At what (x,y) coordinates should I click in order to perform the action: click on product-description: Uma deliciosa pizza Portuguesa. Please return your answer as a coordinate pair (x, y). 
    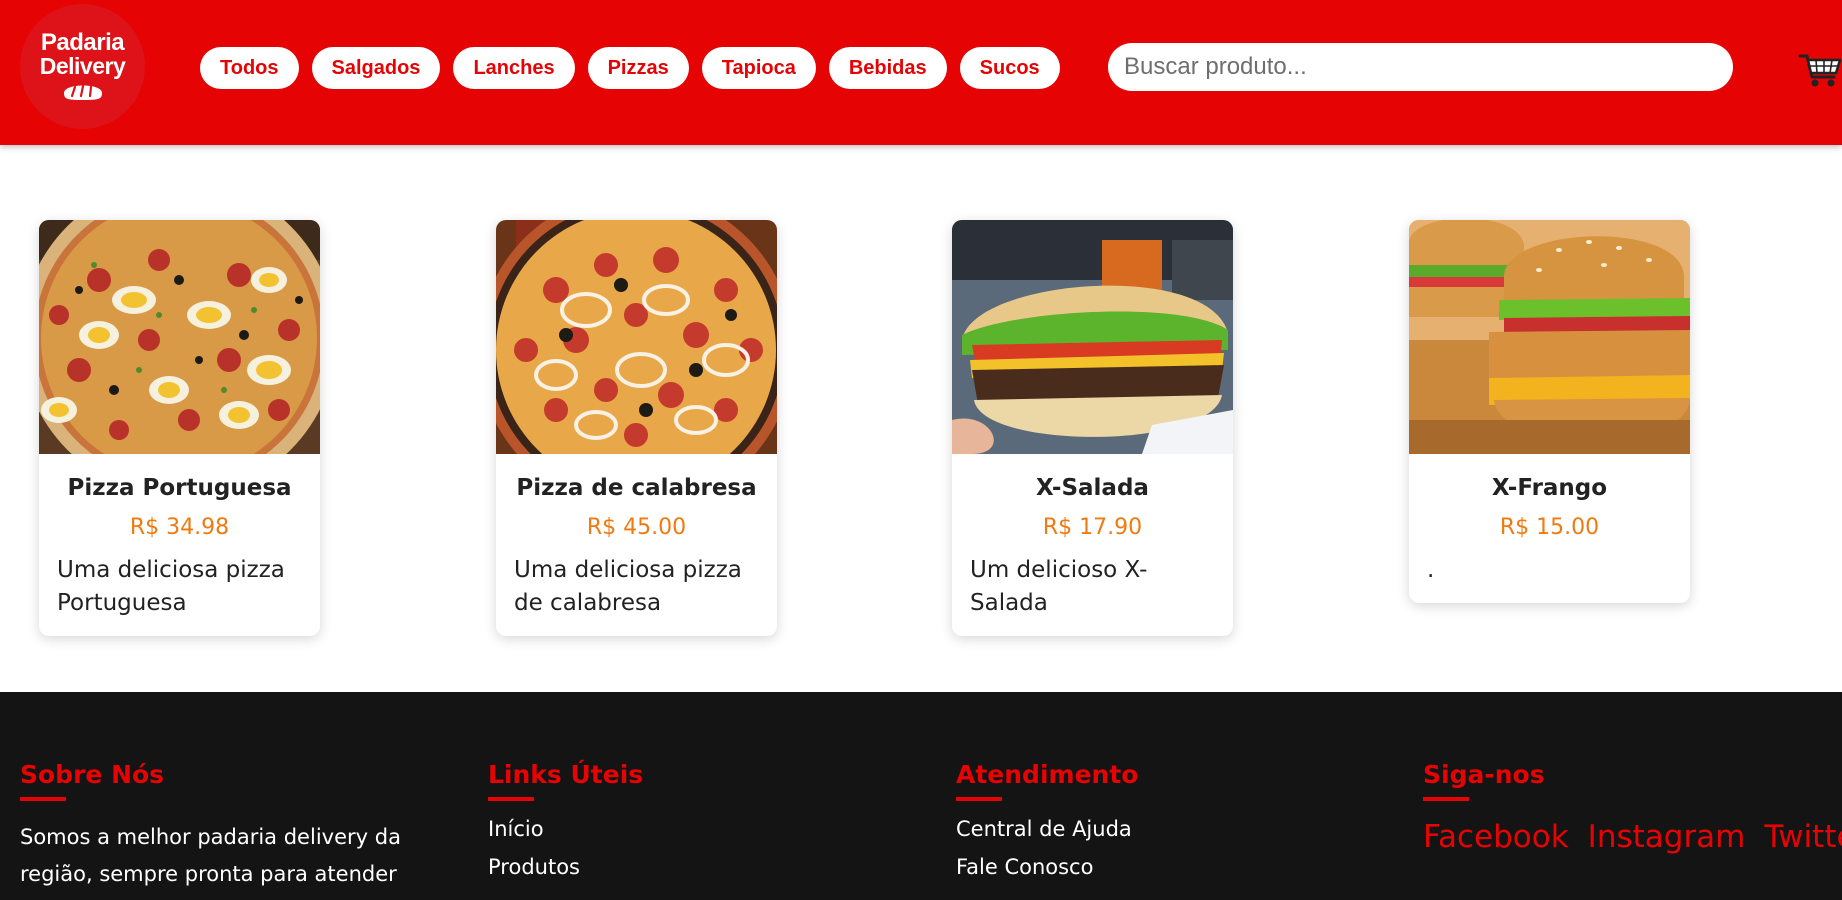
    Looking at the image, I should click on (171, 586).